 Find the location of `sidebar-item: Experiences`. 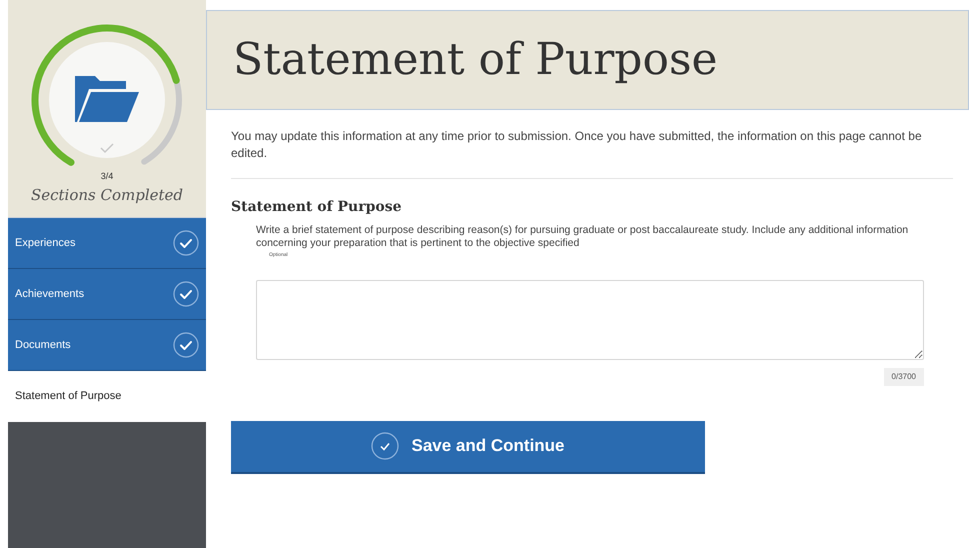

sidebar-item: Experiences is located at coordinates (107, 243).